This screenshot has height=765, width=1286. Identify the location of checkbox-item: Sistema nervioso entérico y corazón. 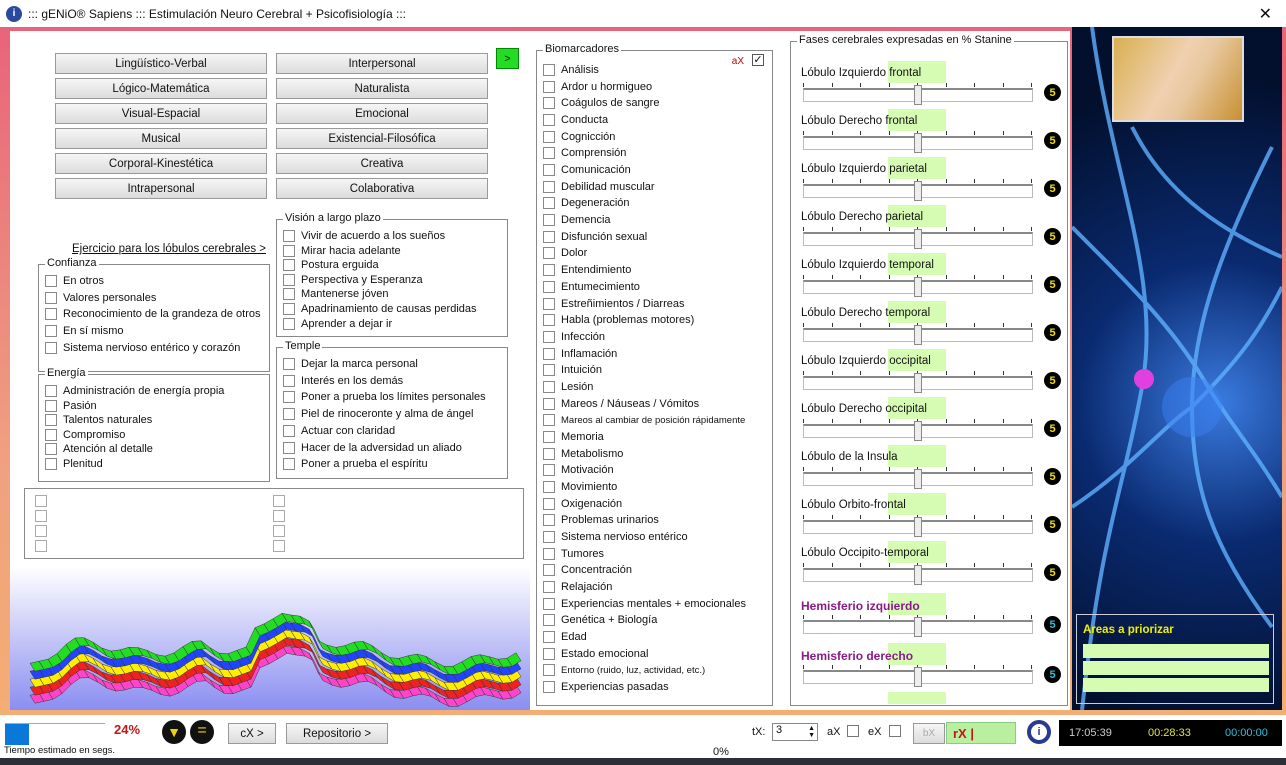
(142, 347).